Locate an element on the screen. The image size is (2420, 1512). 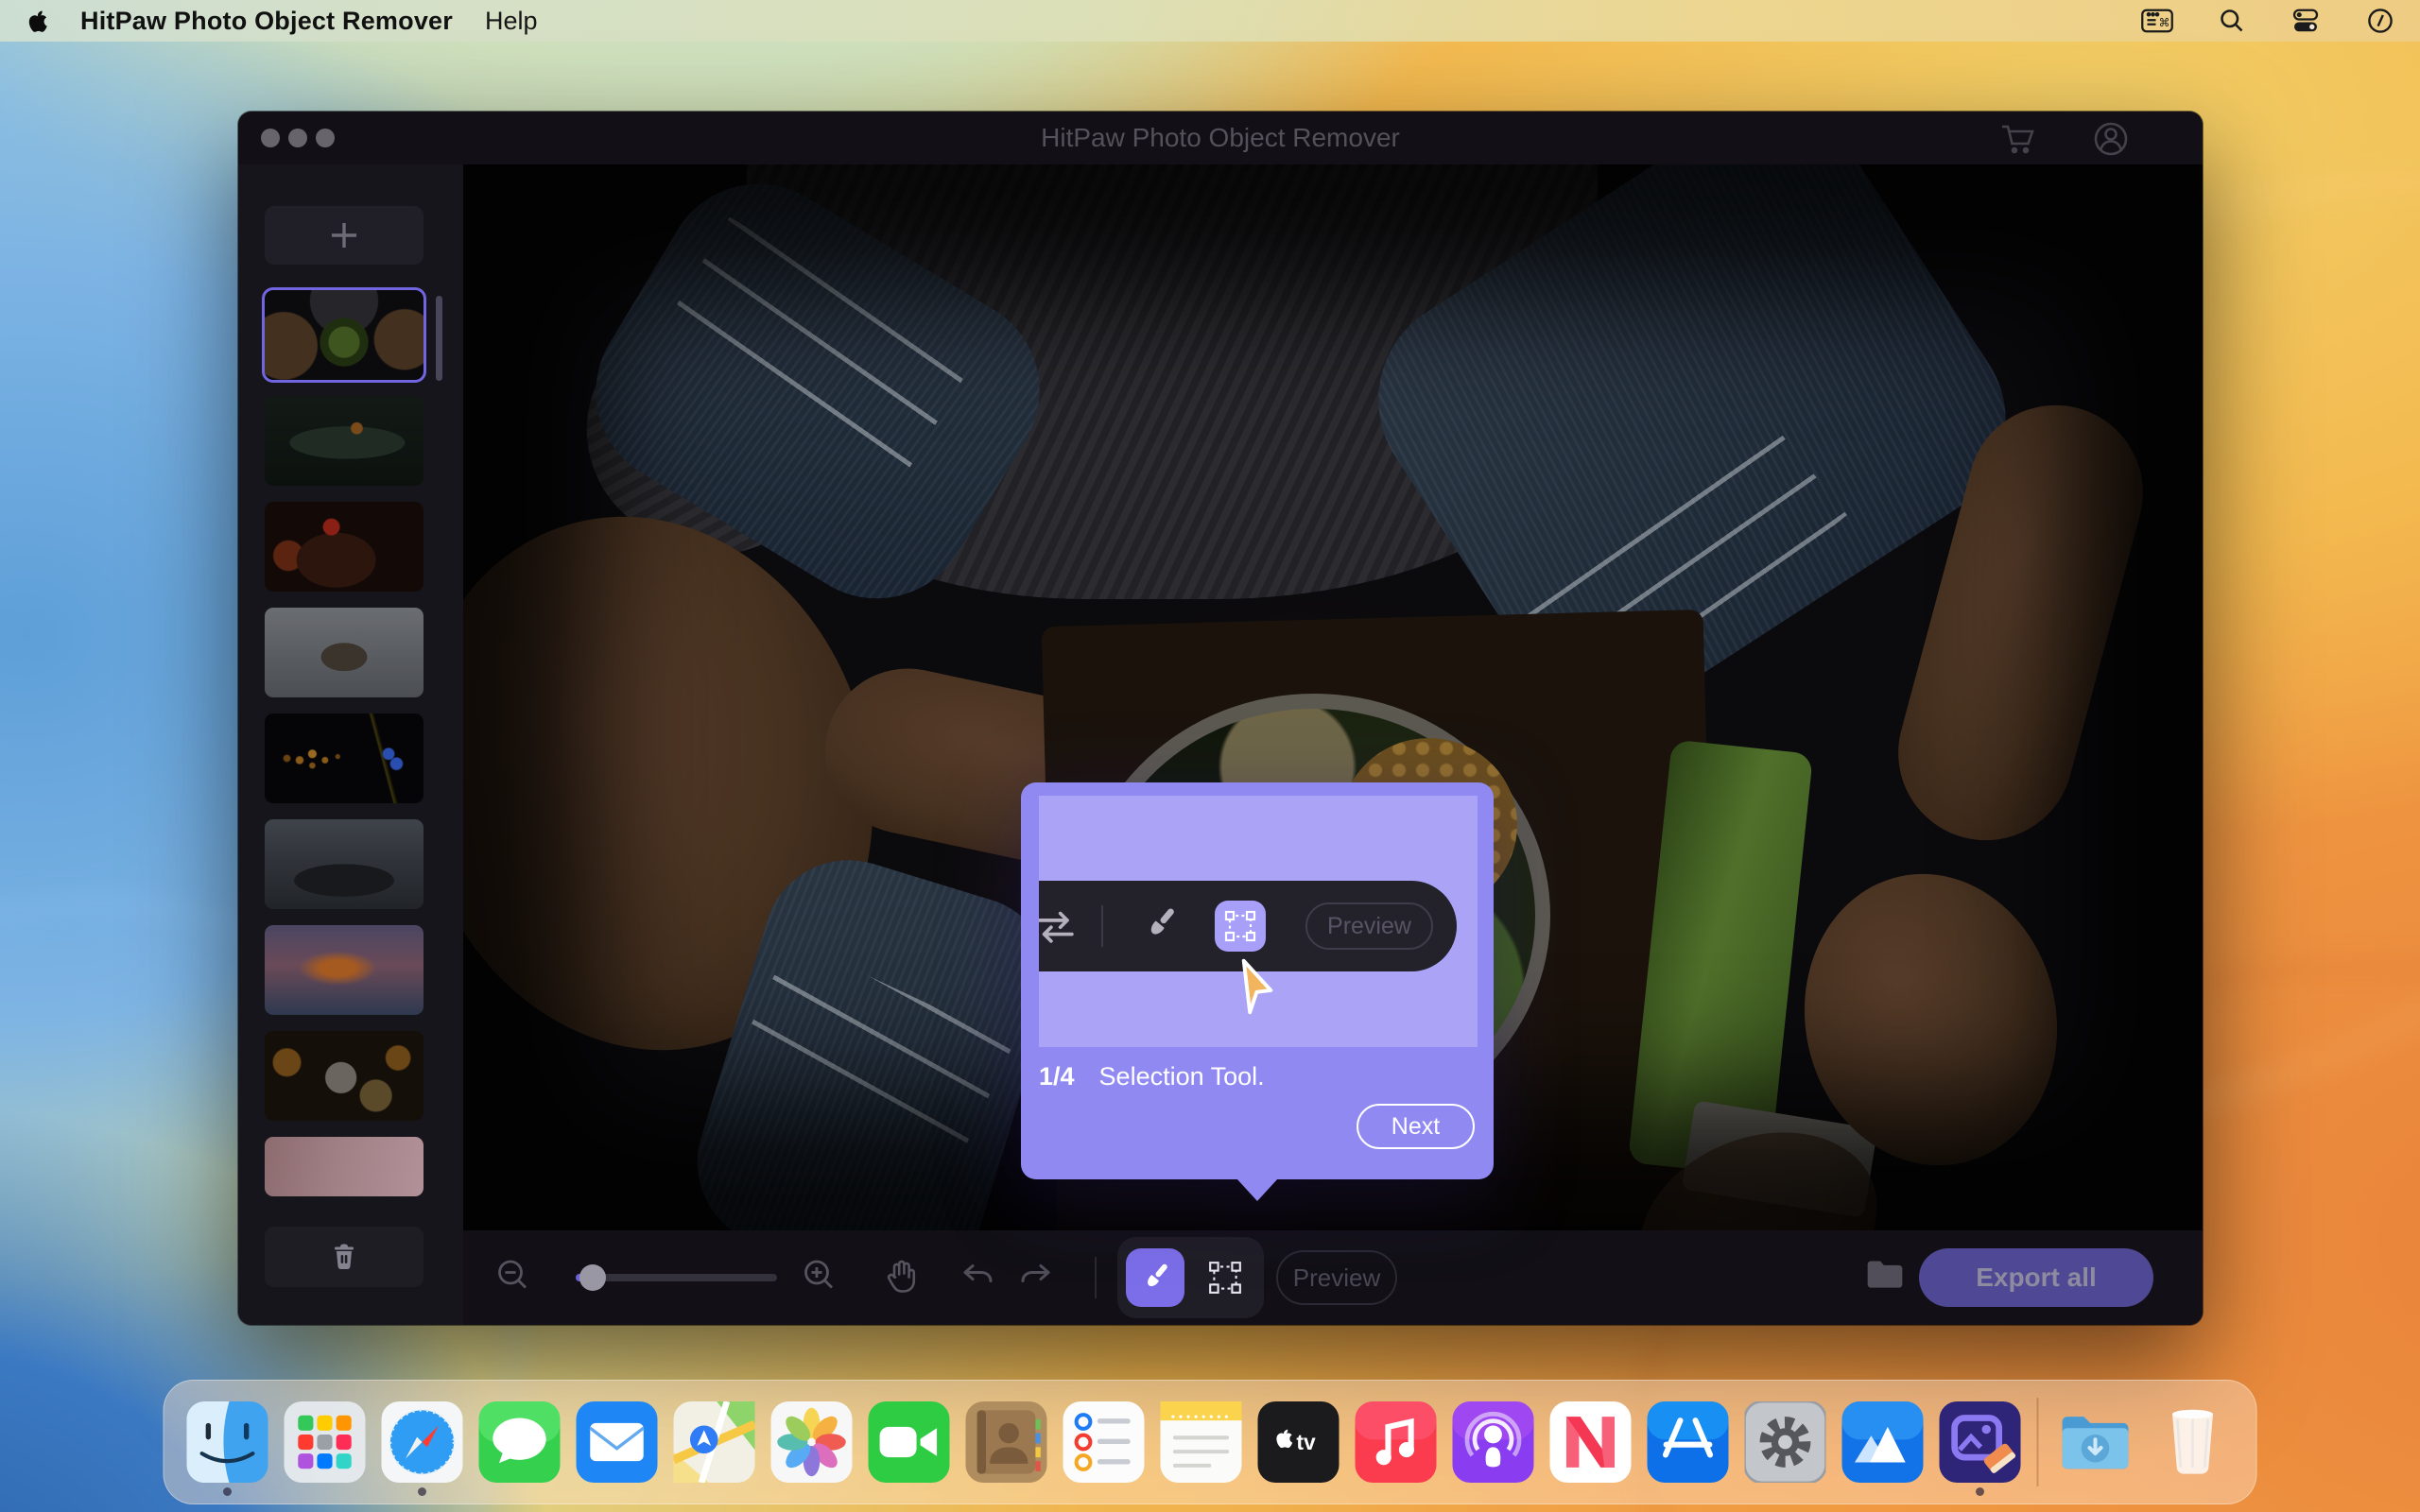
tutorial-popup: Preview 1/4 Selection Tool. Next is located at coordinates (1257, 991).